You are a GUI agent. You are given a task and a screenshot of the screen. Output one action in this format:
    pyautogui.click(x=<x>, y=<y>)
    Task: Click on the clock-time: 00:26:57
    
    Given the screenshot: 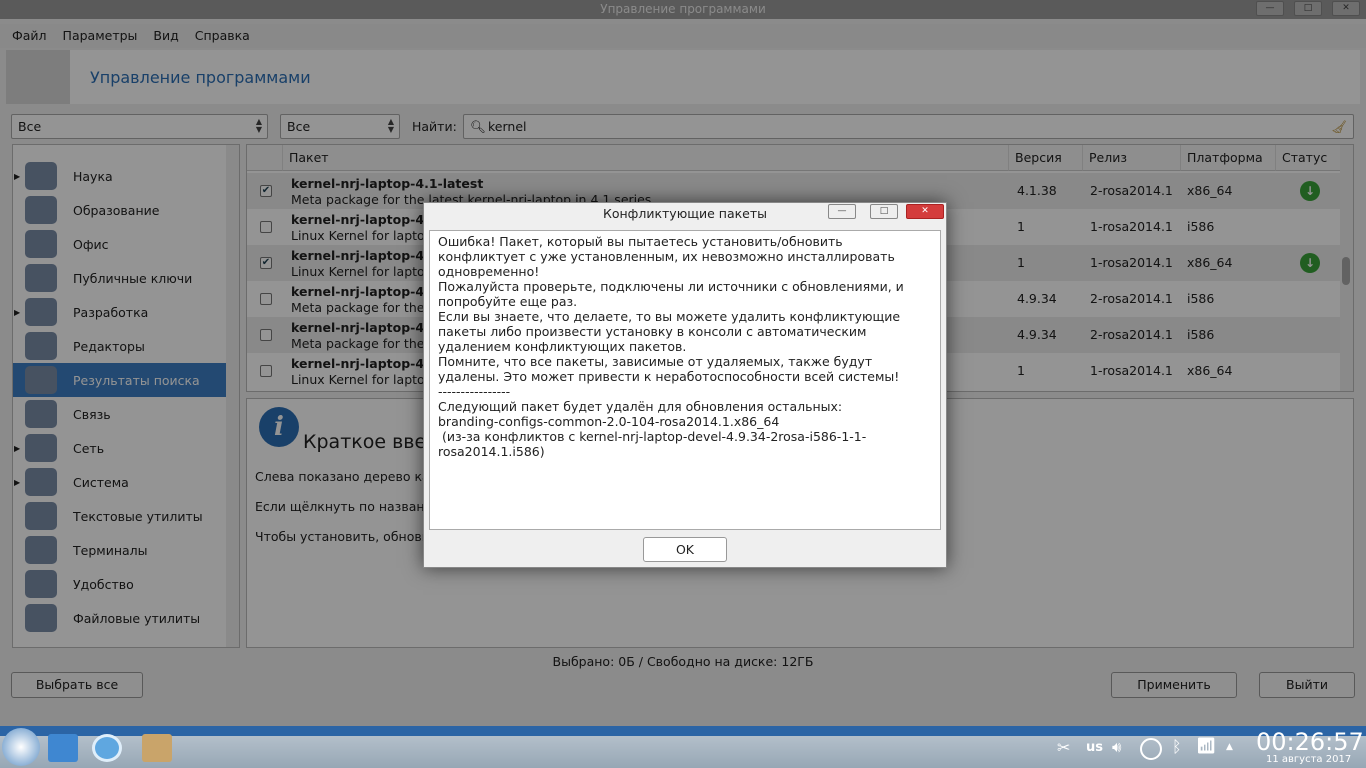 What is the action you would take?
    pyautogui.click(x=1310, y=742)
    